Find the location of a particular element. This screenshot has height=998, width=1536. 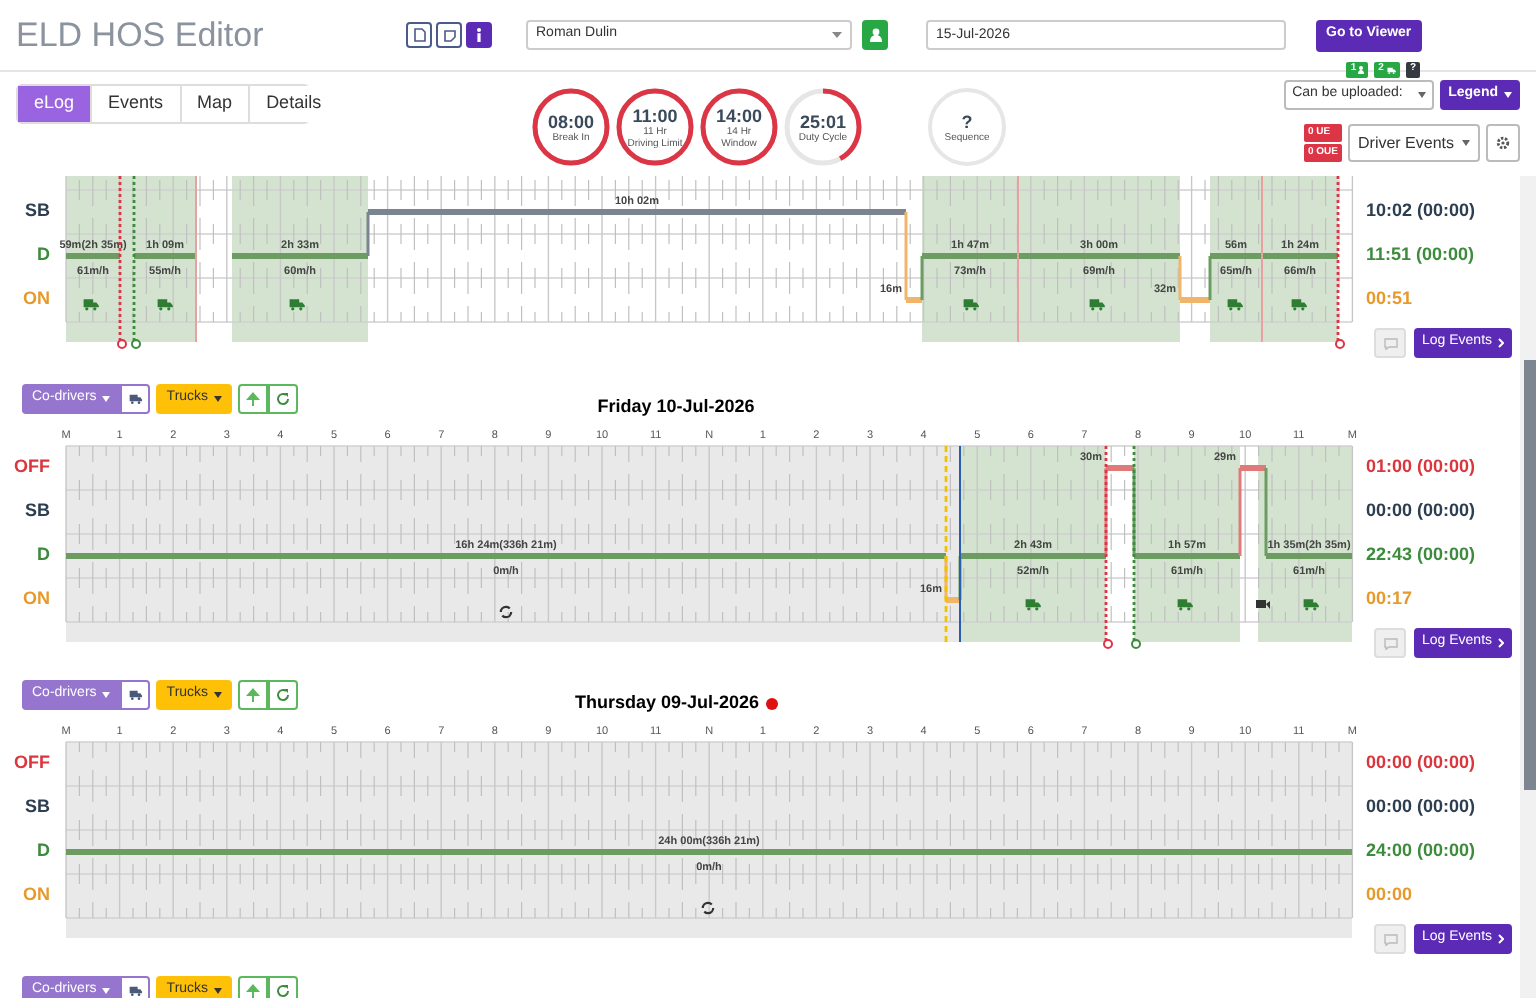

document-button is located at coordinates (419, 35).